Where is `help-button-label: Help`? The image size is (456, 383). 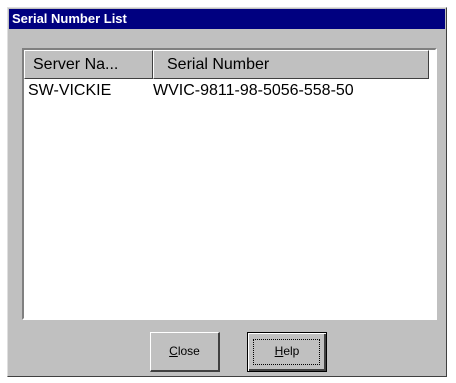
help-button-label: Help is located at coordinates (287, 351).